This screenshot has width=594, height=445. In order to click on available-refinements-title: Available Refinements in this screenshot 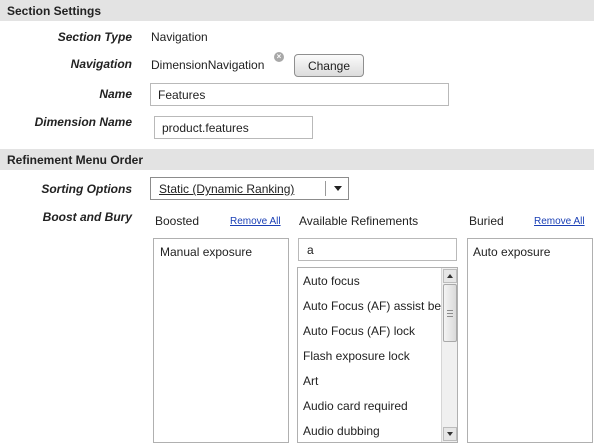, I will do `click(359, 221)`.